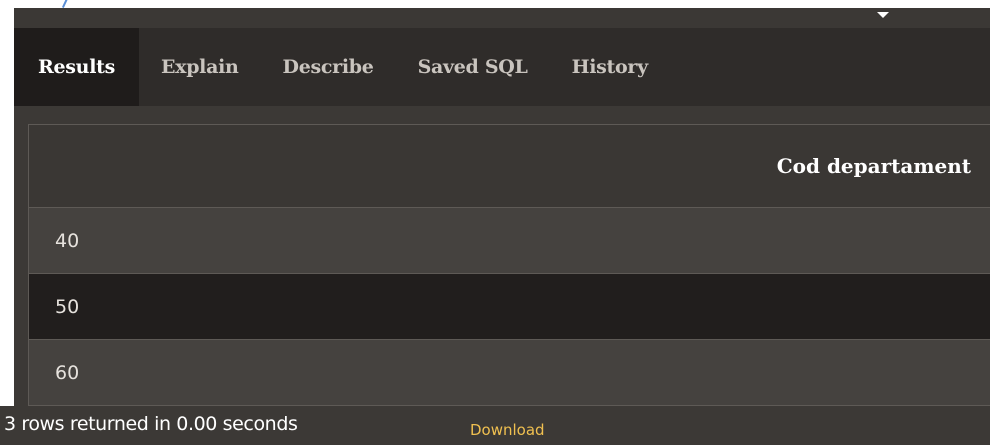 The width and height of the screenshot is (990, 445). I want to click on left-gutter, so click(7, 226).